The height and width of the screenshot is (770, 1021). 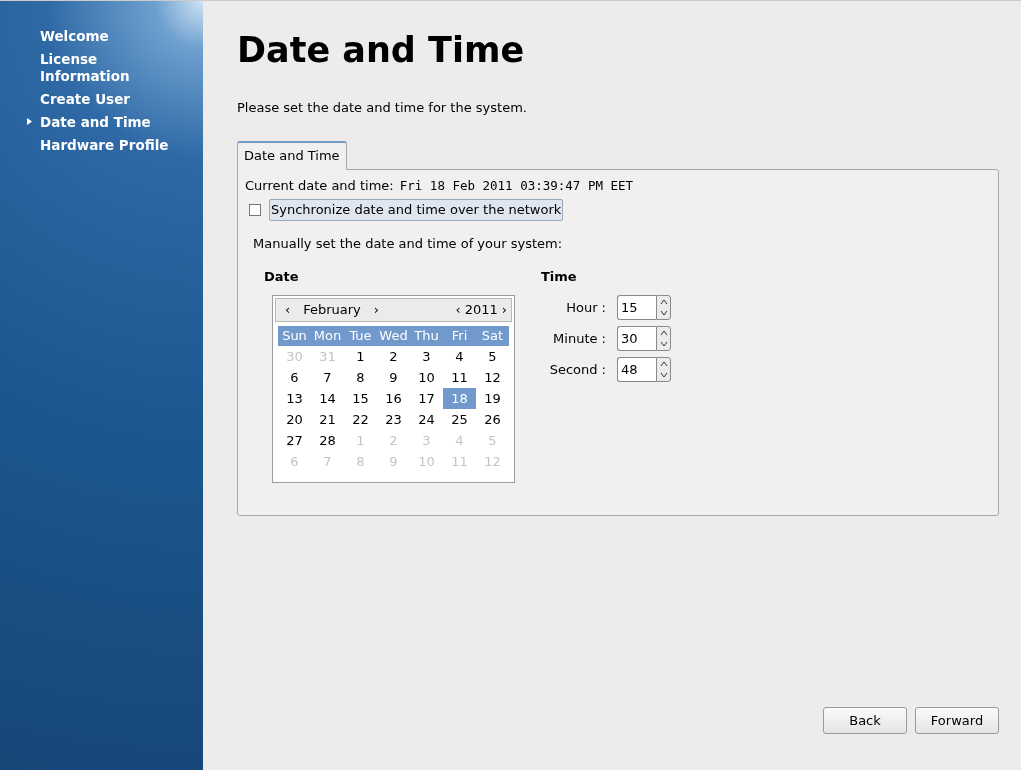 I want to click on current-label: Current date and time:, so click(x=319, y=185).